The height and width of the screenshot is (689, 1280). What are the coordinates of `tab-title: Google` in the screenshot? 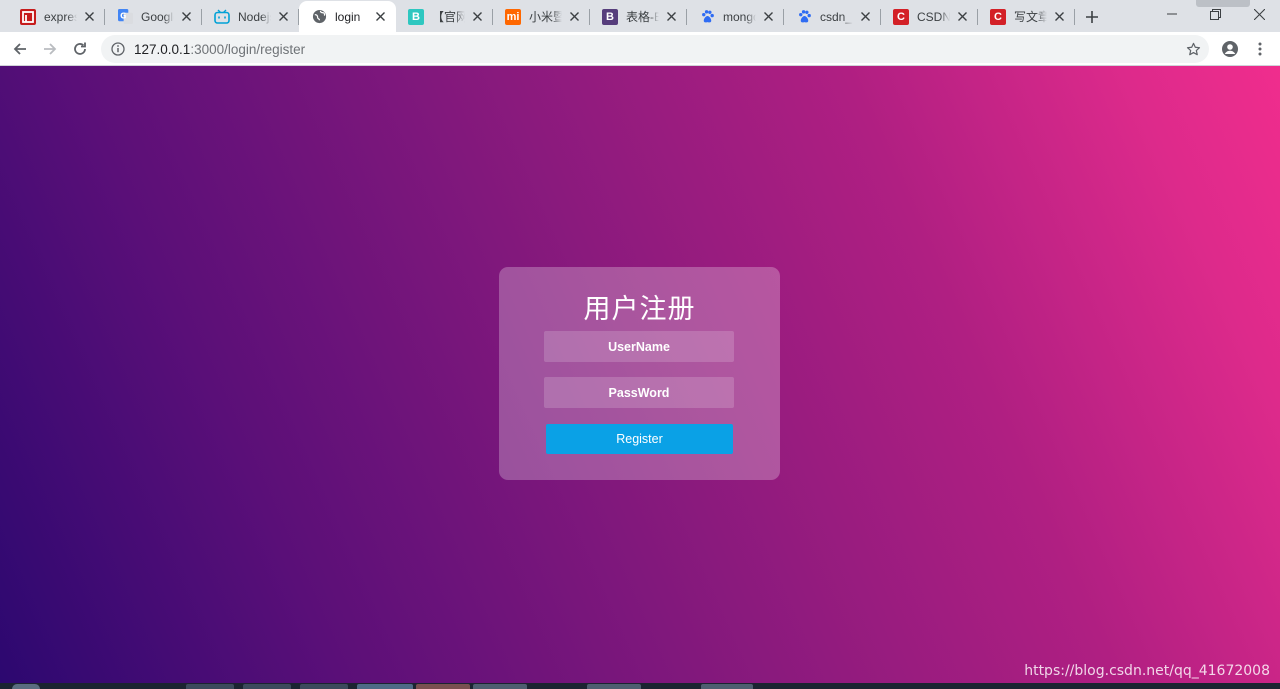 It's located at (157, 16).